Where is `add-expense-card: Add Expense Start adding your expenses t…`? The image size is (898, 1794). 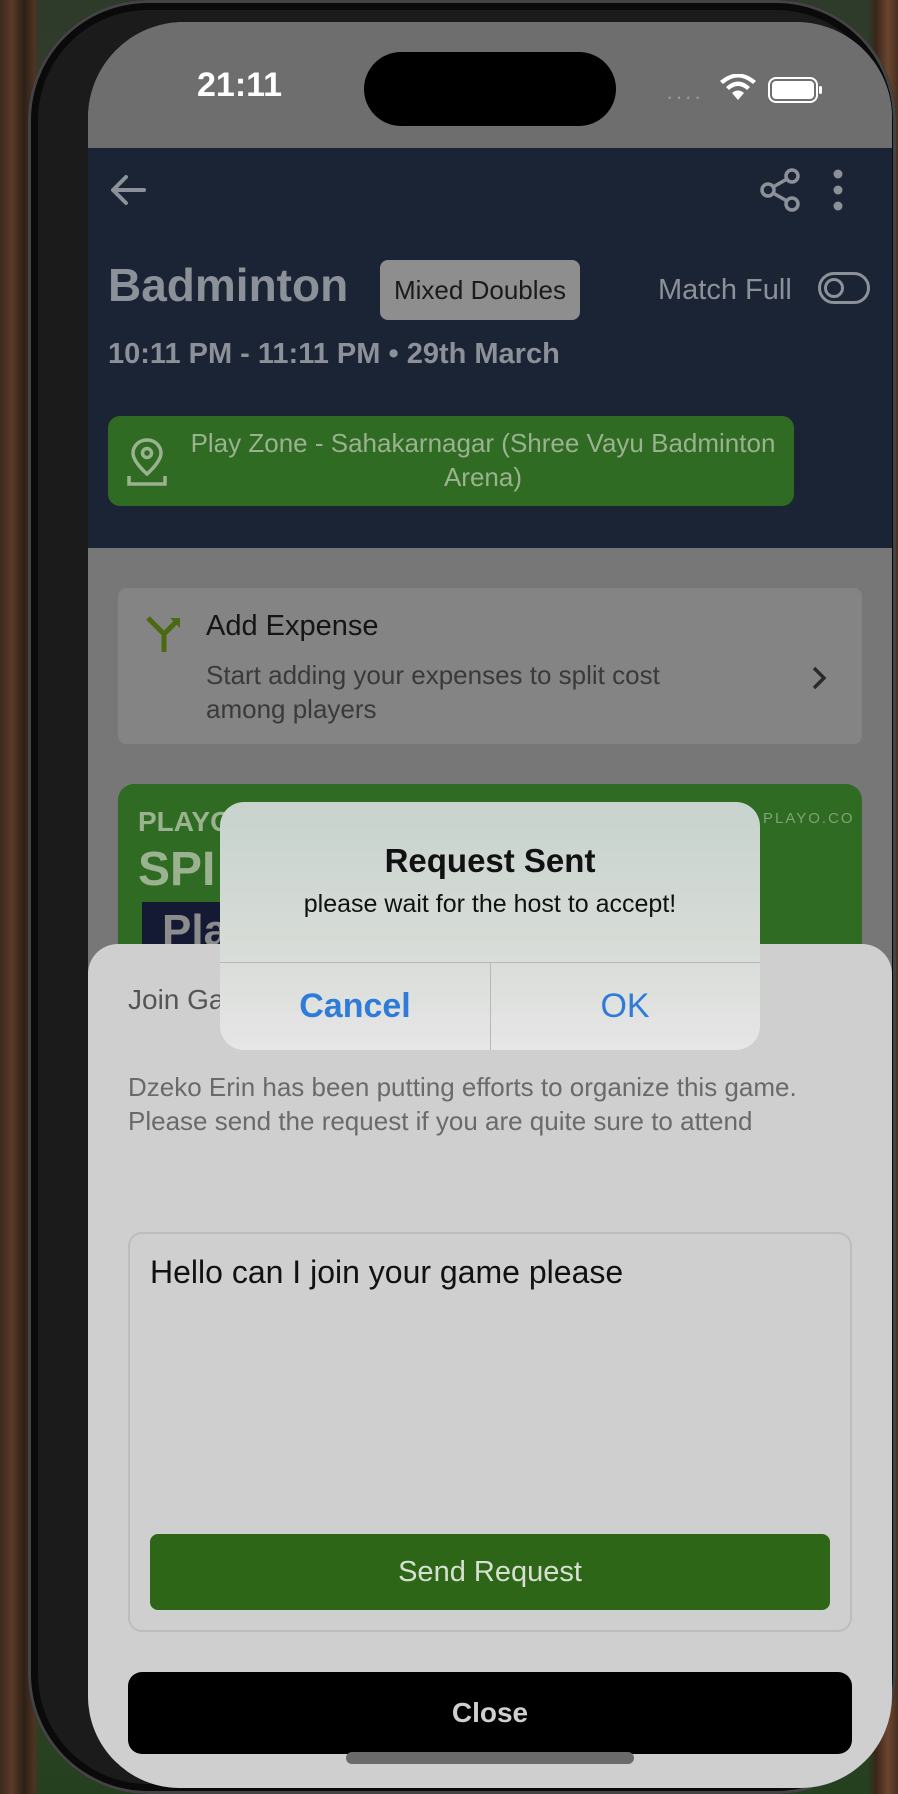 add-expense-card: Add Expense Start adding your expenses t… is located at coordinates (490, 666).